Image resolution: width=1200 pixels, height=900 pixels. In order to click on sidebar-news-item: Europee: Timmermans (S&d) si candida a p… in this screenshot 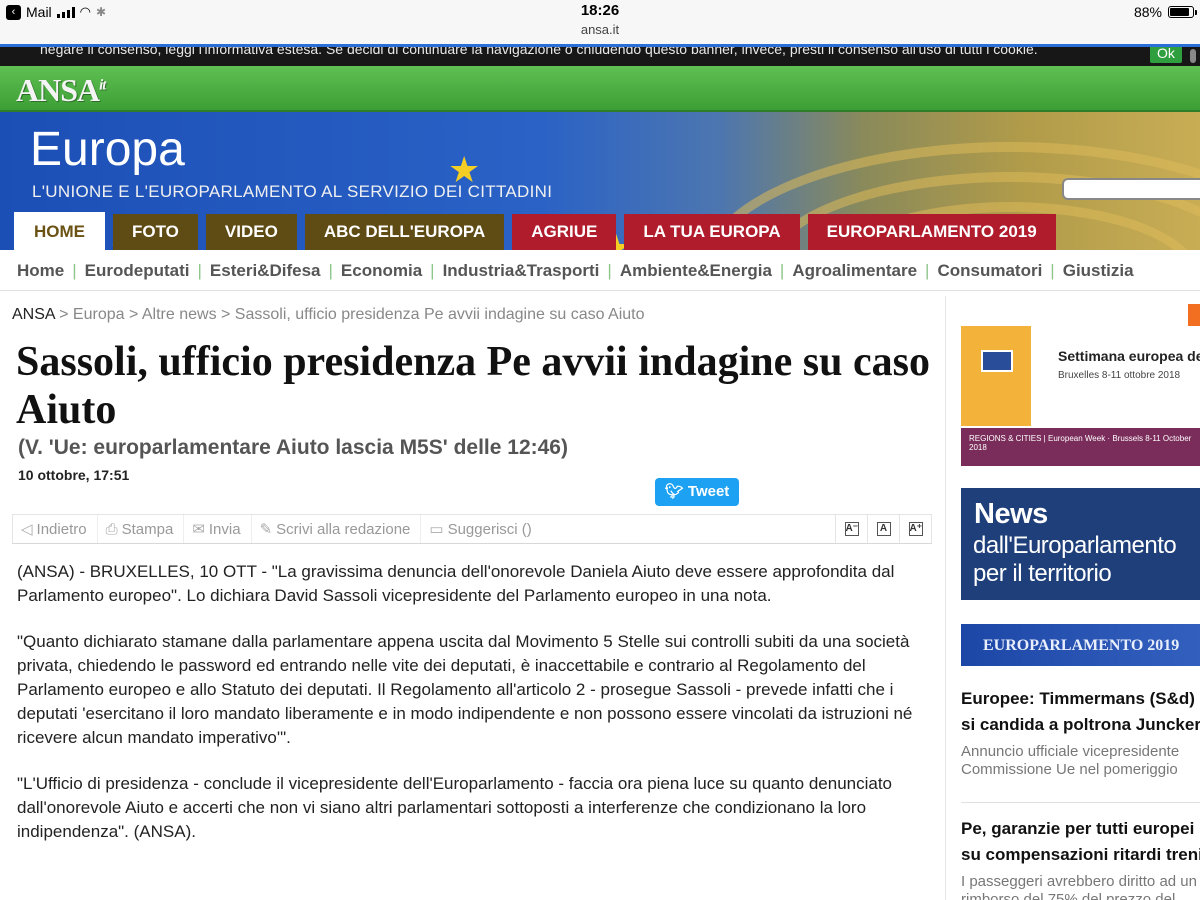, I will do `click(1080, 732)`.